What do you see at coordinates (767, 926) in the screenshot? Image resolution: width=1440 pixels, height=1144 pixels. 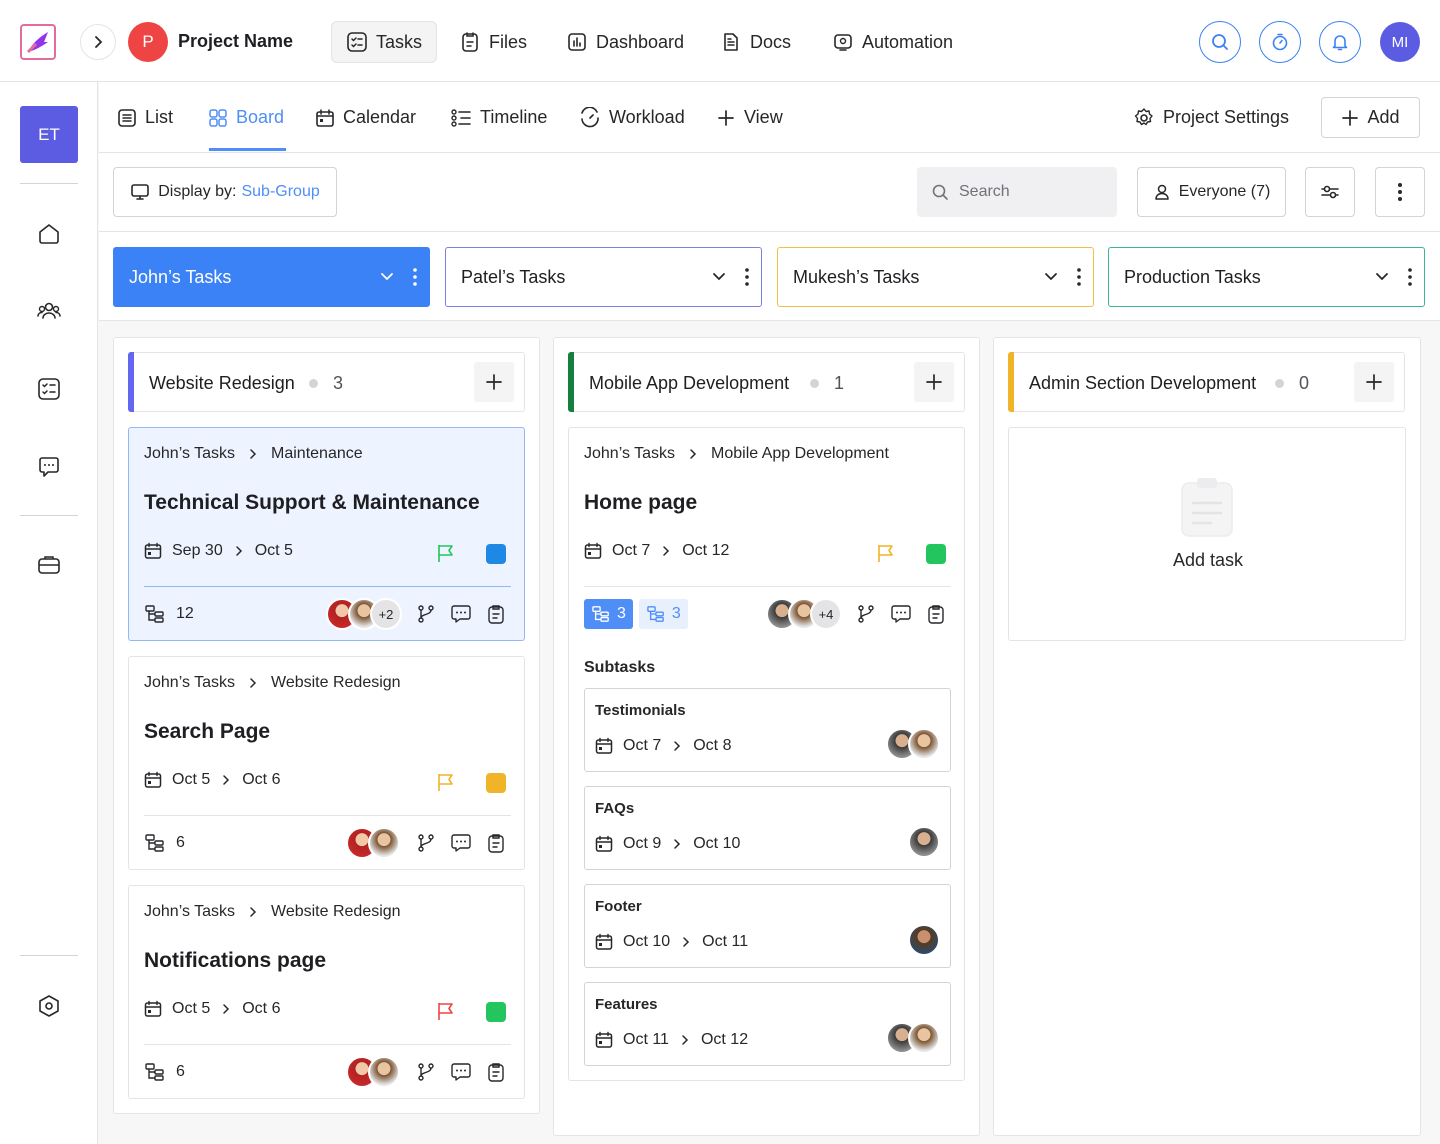 I see `subtask-card: Footer Oct 10 Oct 11` at bounding box center [767, 926].